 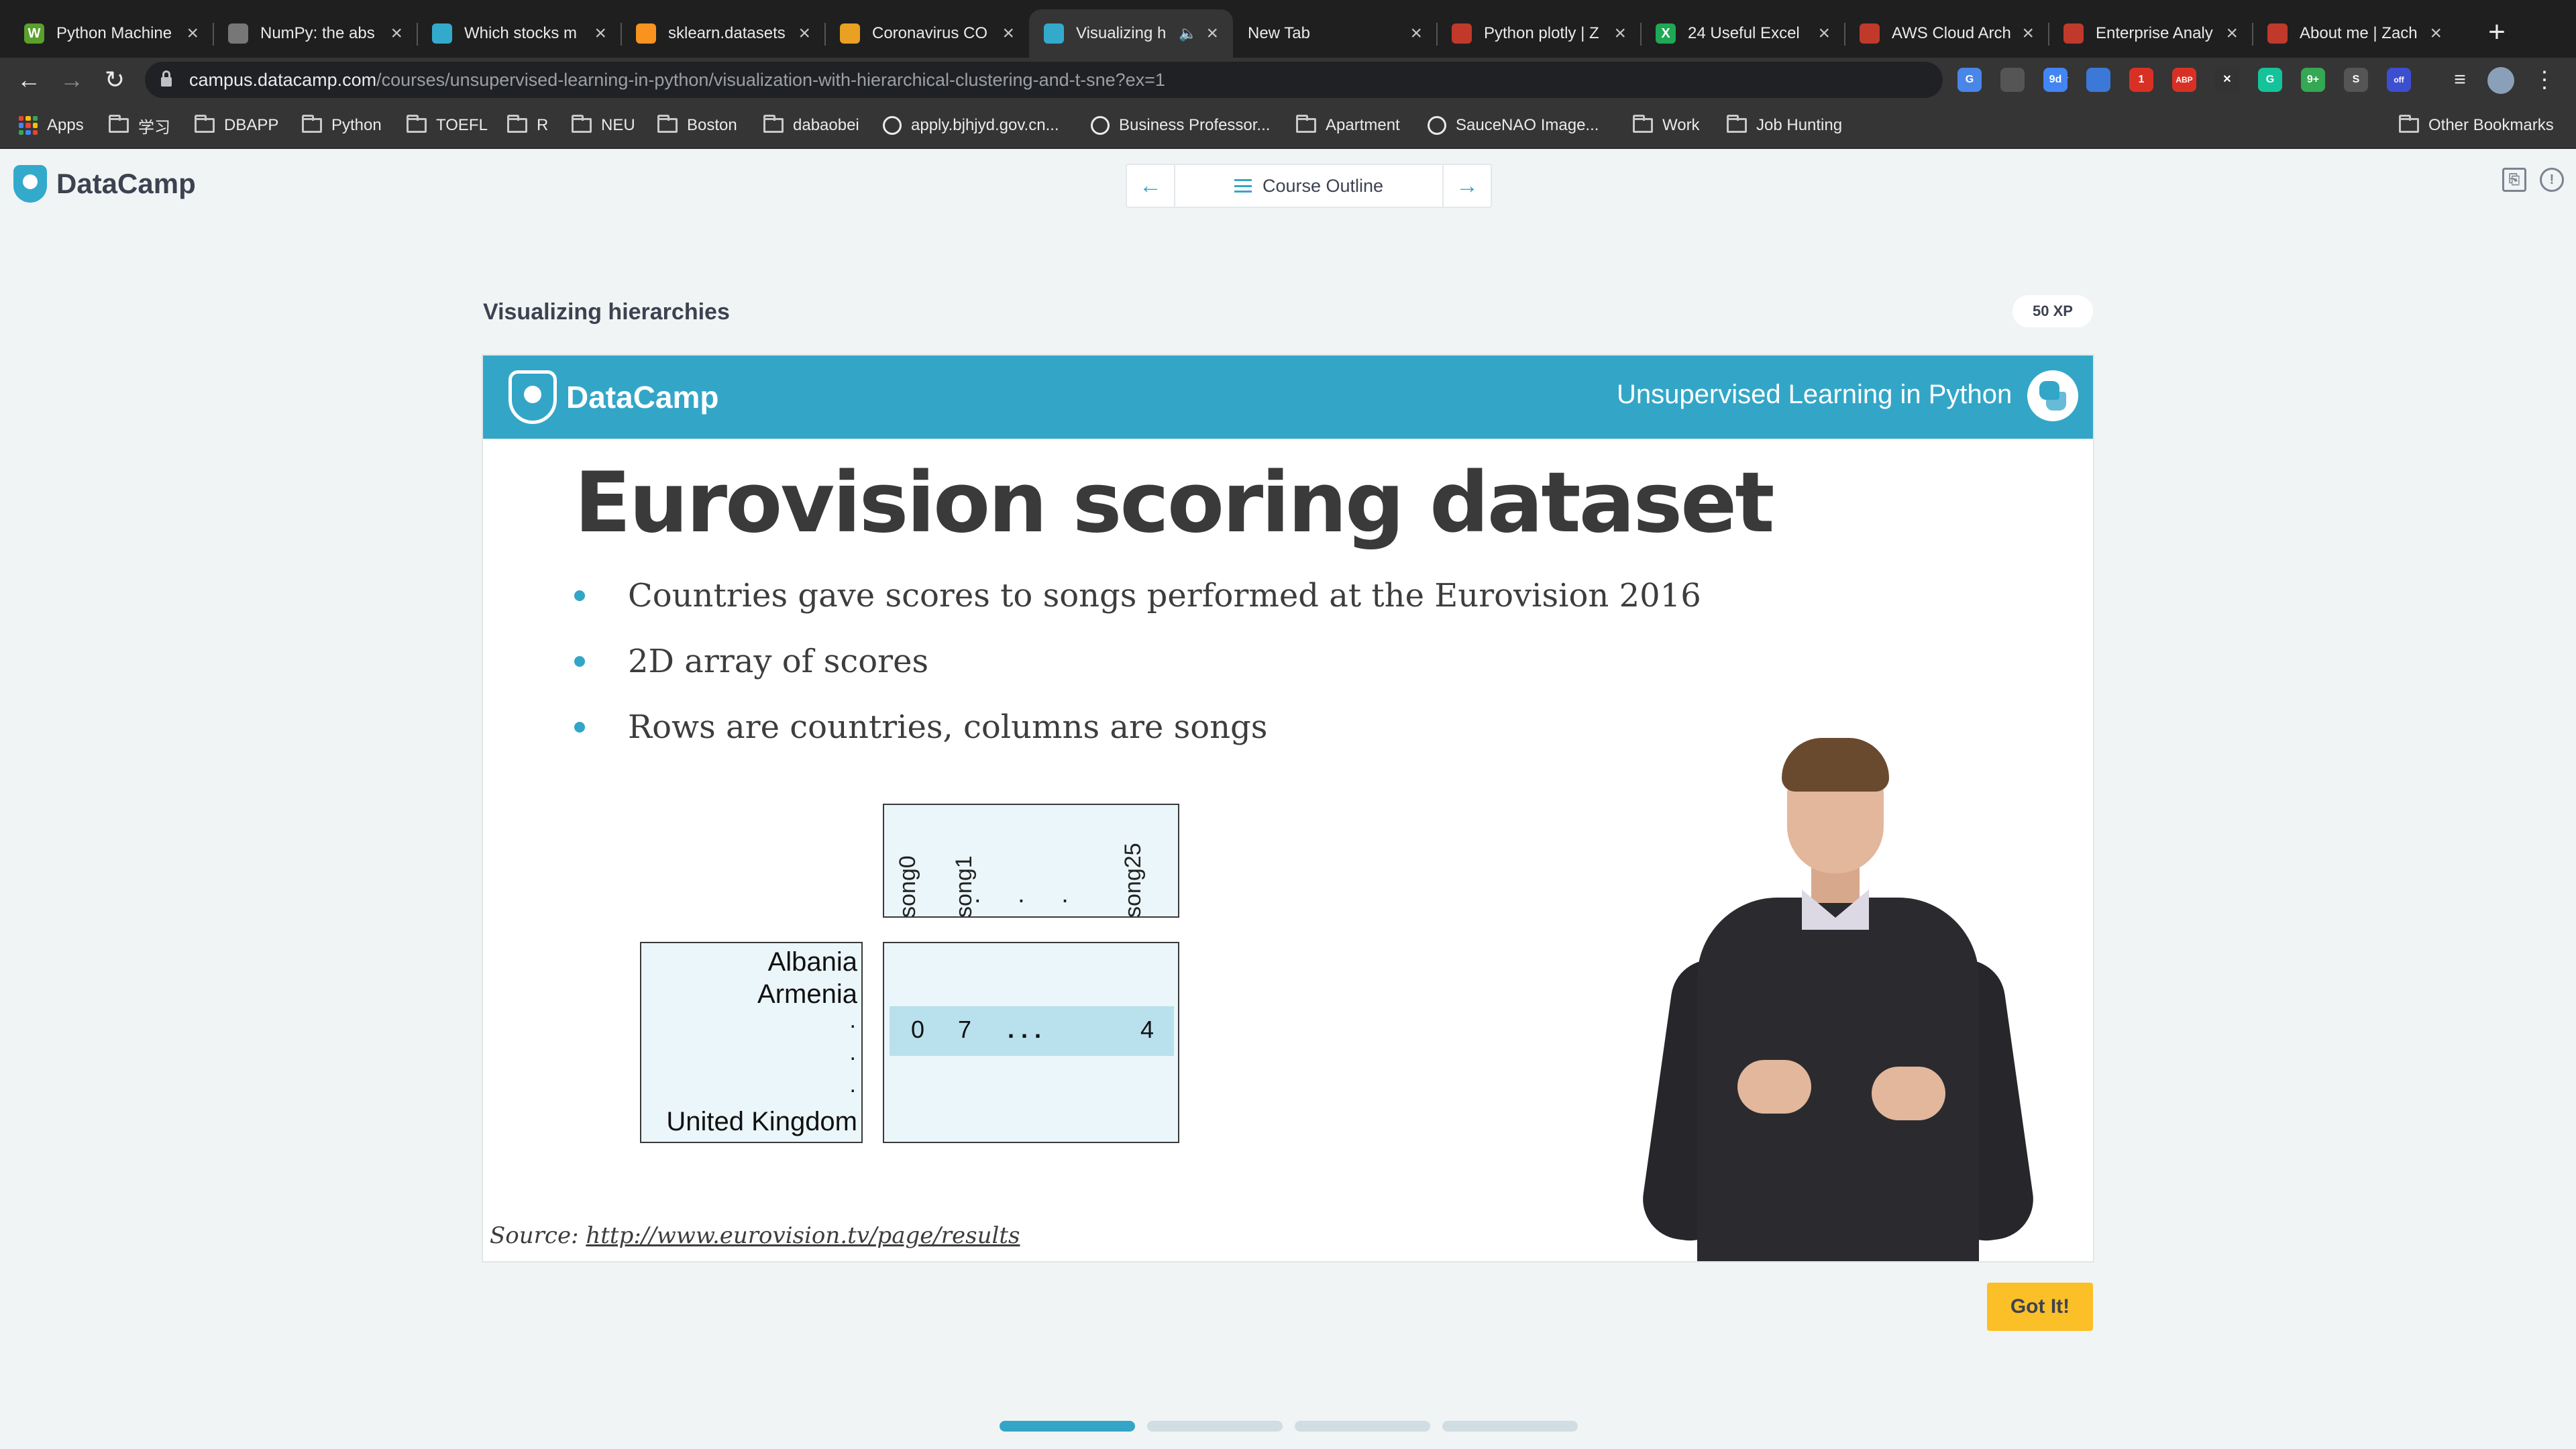 I want to click on browser-tab: Which stocks m ×, so click(x=519, y=33).